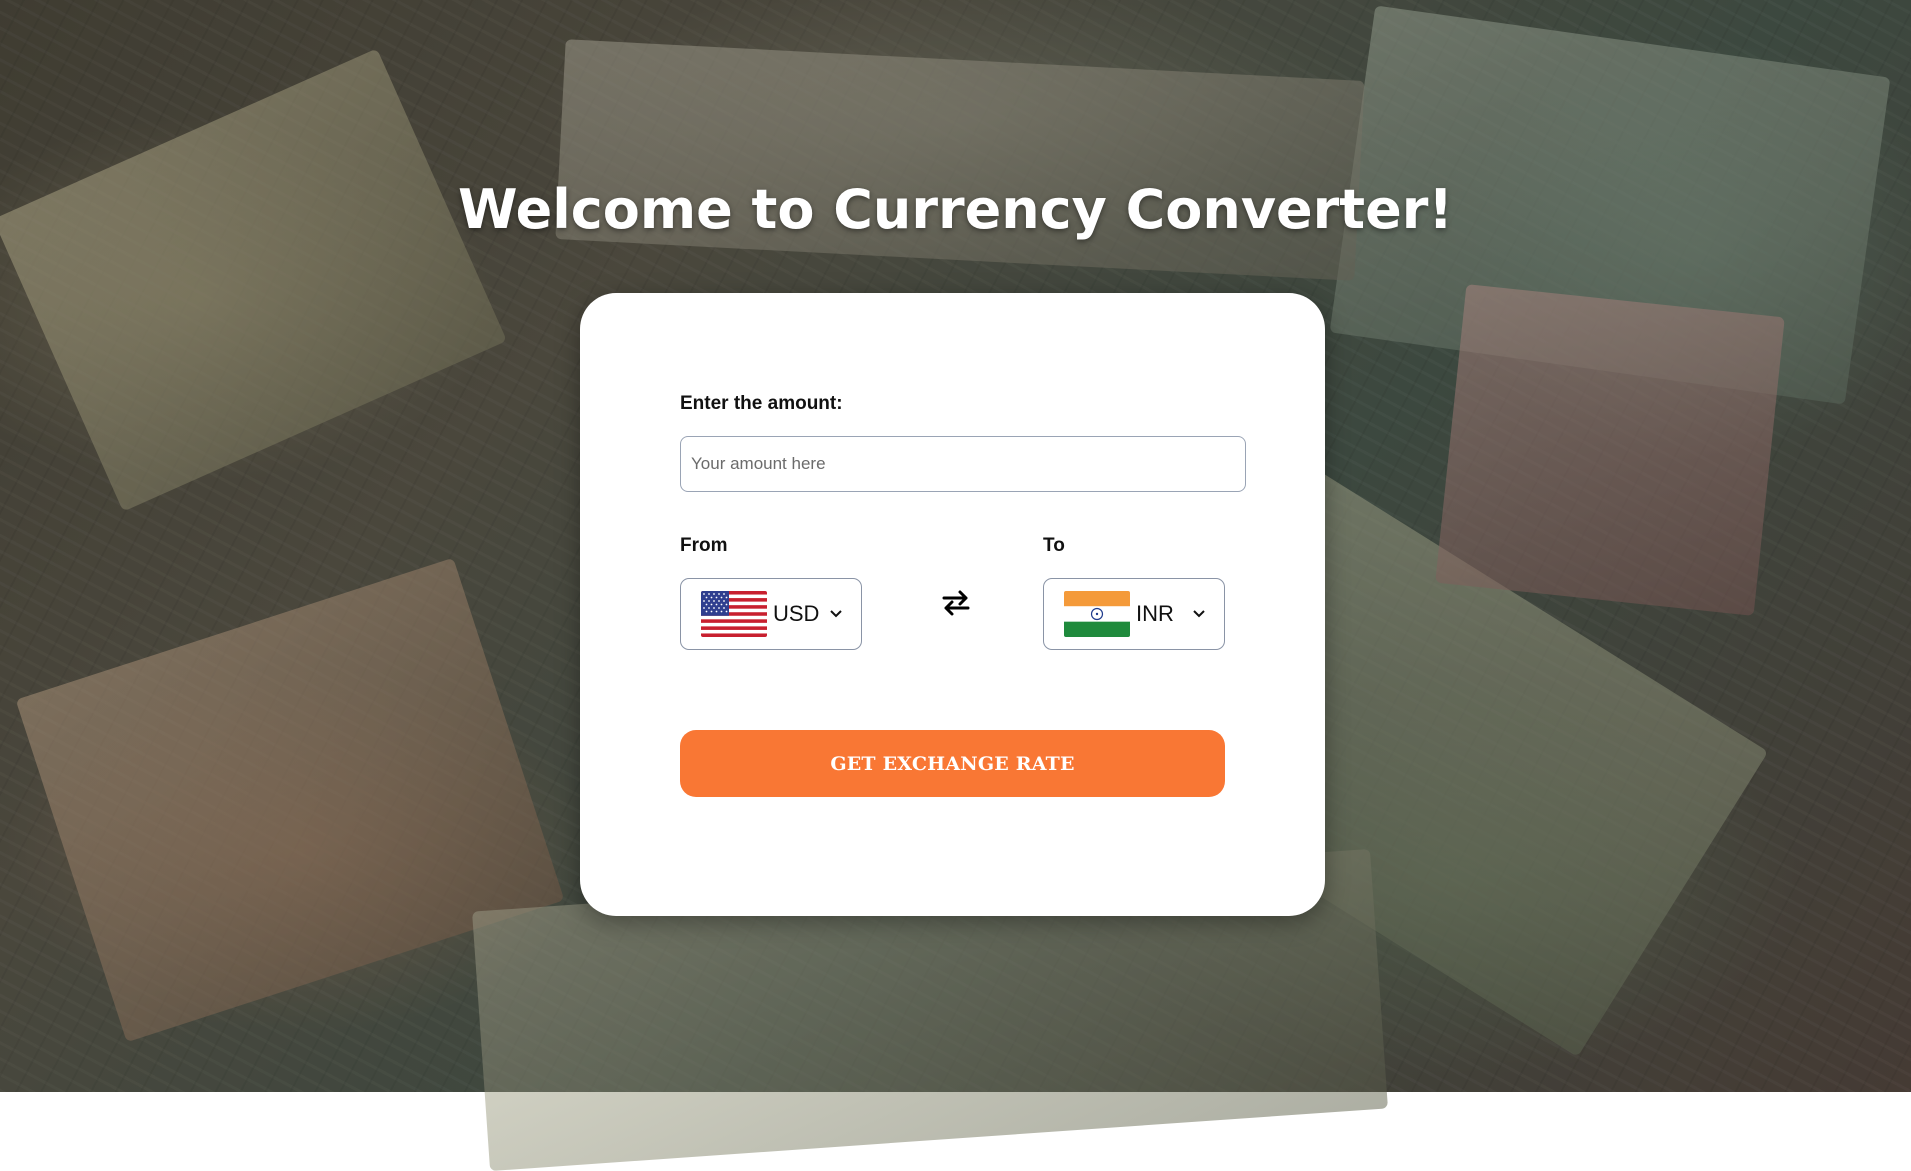 The height and width of the screenshot is (1171, 1911). I want to click on in-flag-icon, so click(1097, 614).